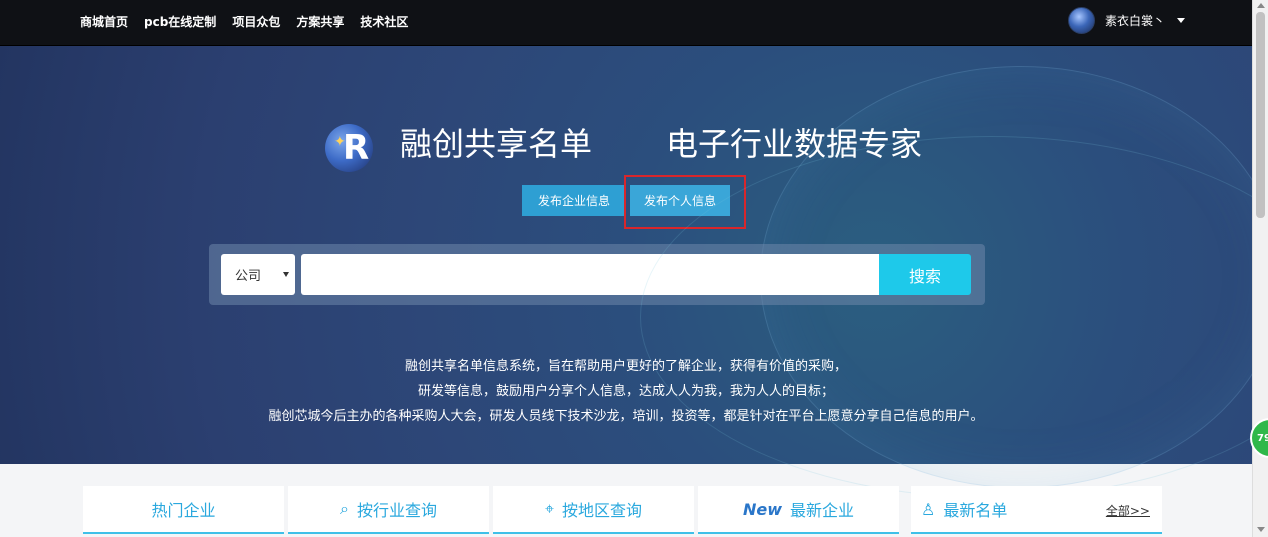 This screenshot has width=1268, height=537. Describe the element at coordinates (762, 509) in the screenshot. I see `new-badge-icon: New` at that location.